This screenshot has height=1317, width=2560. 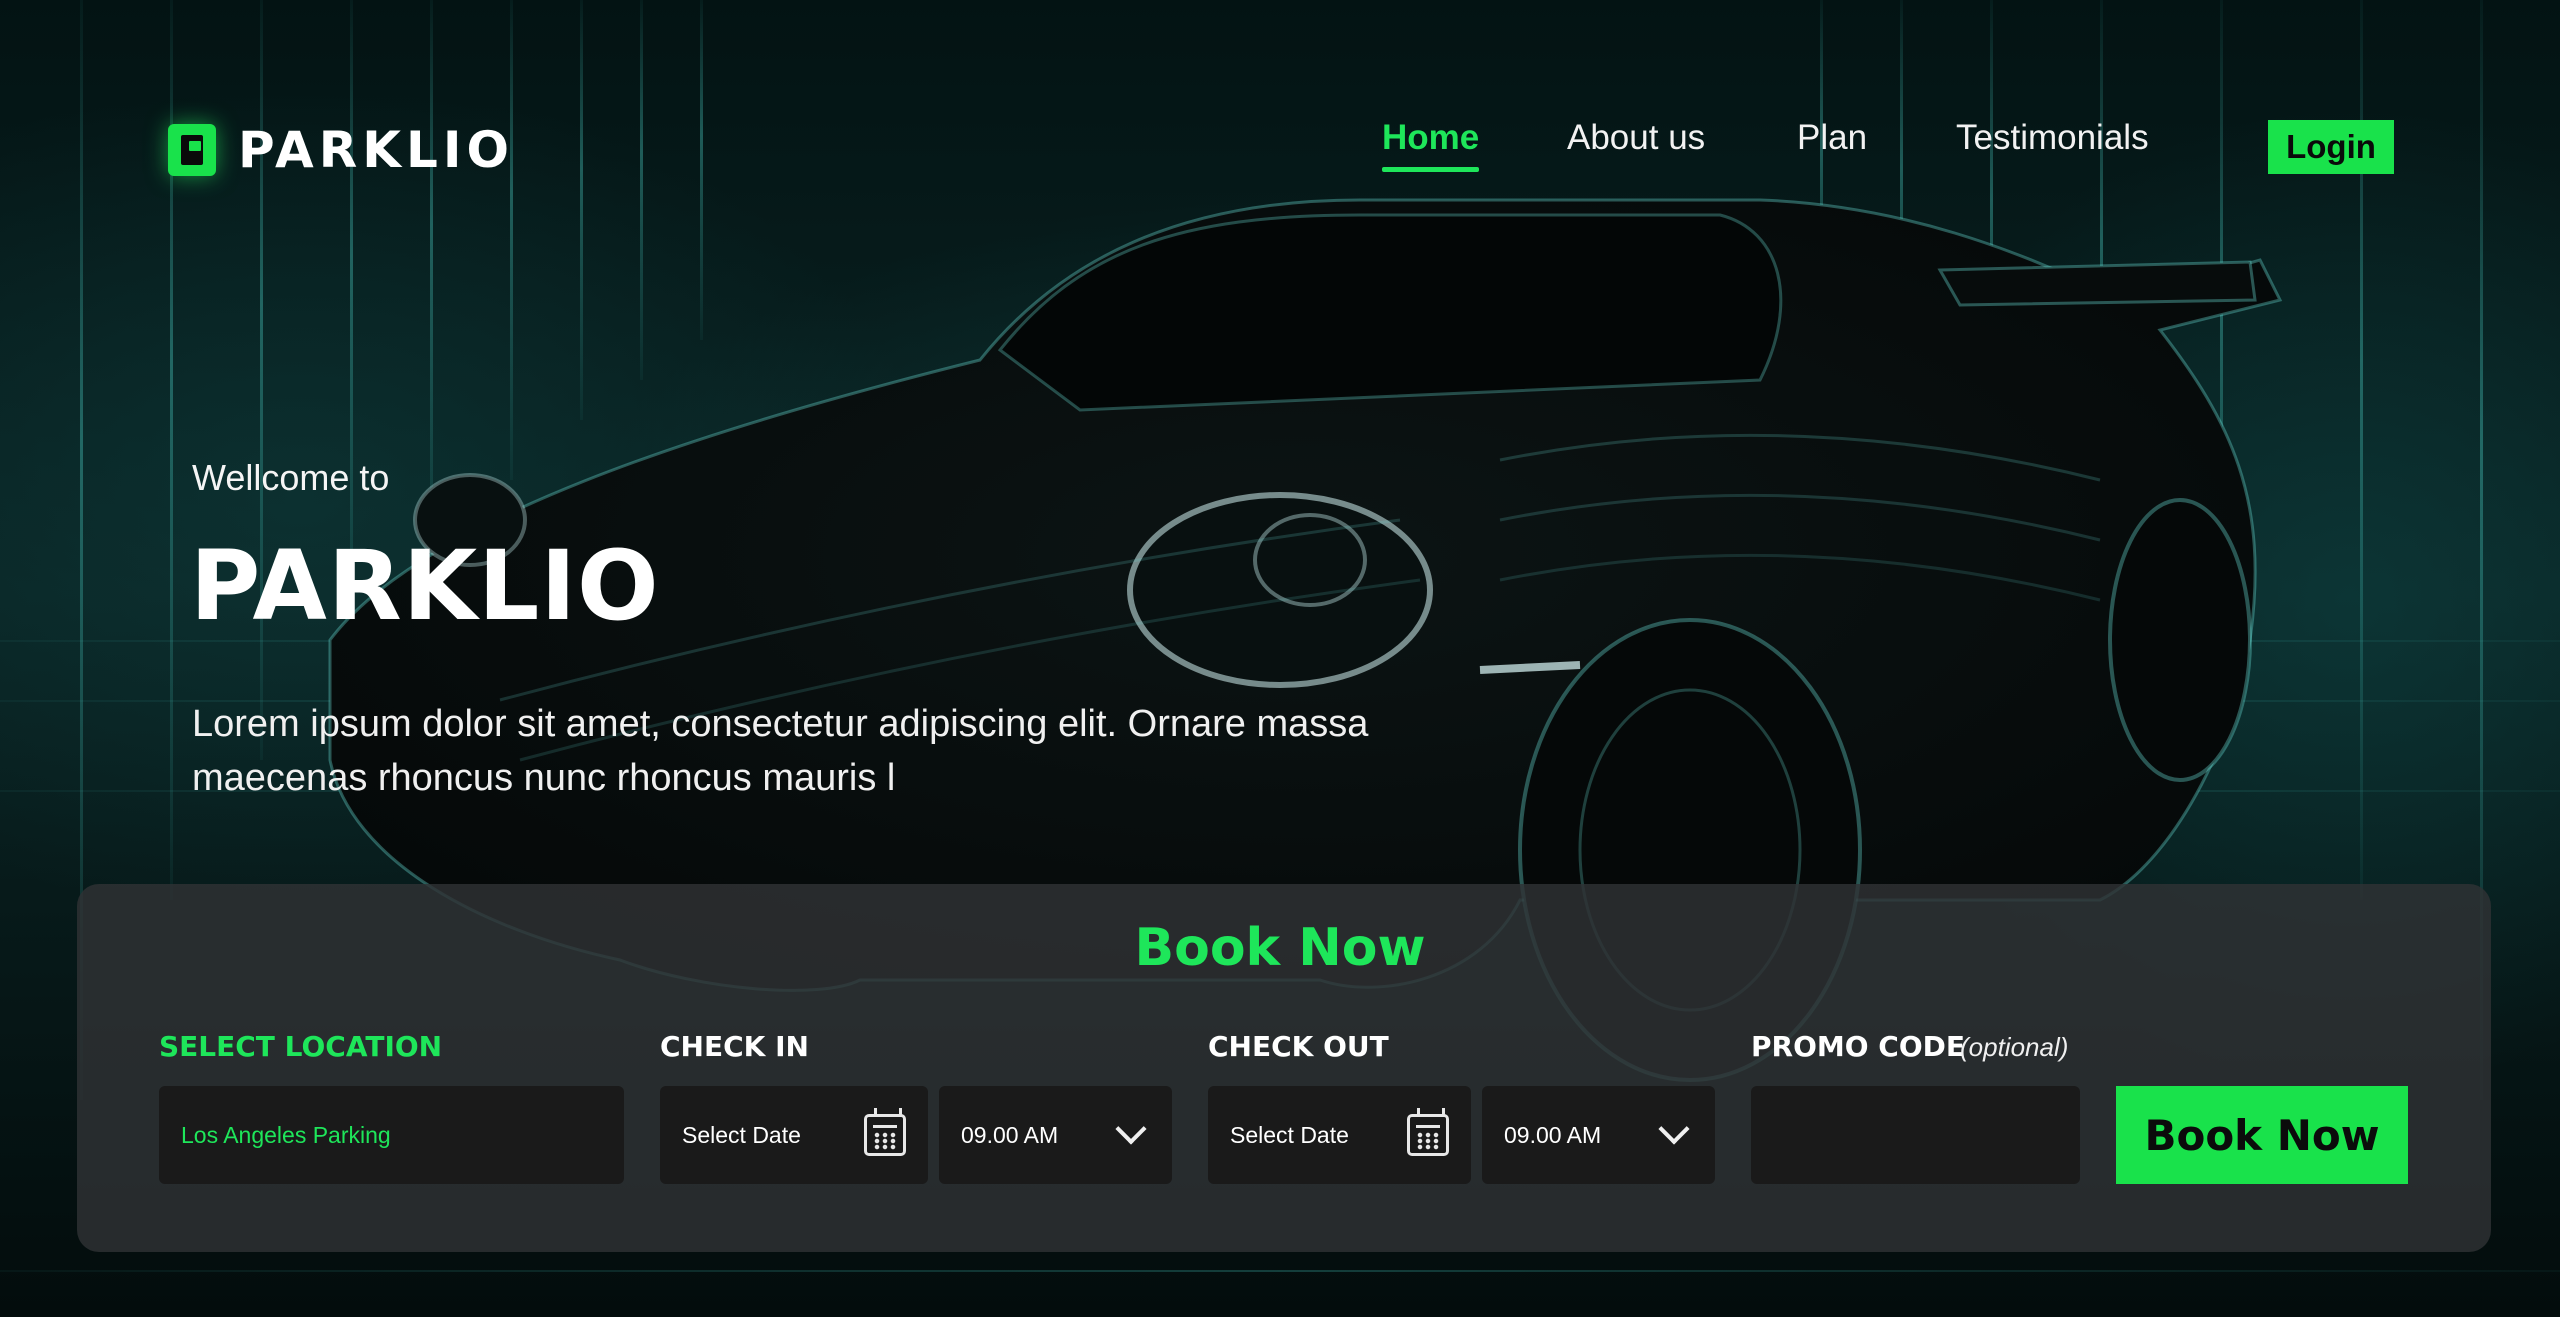 What do you see at coordinates (286, 1134) in the screenshot?
I see `location-value: Los Angeles Parking` at bounding box center [286, 1134].